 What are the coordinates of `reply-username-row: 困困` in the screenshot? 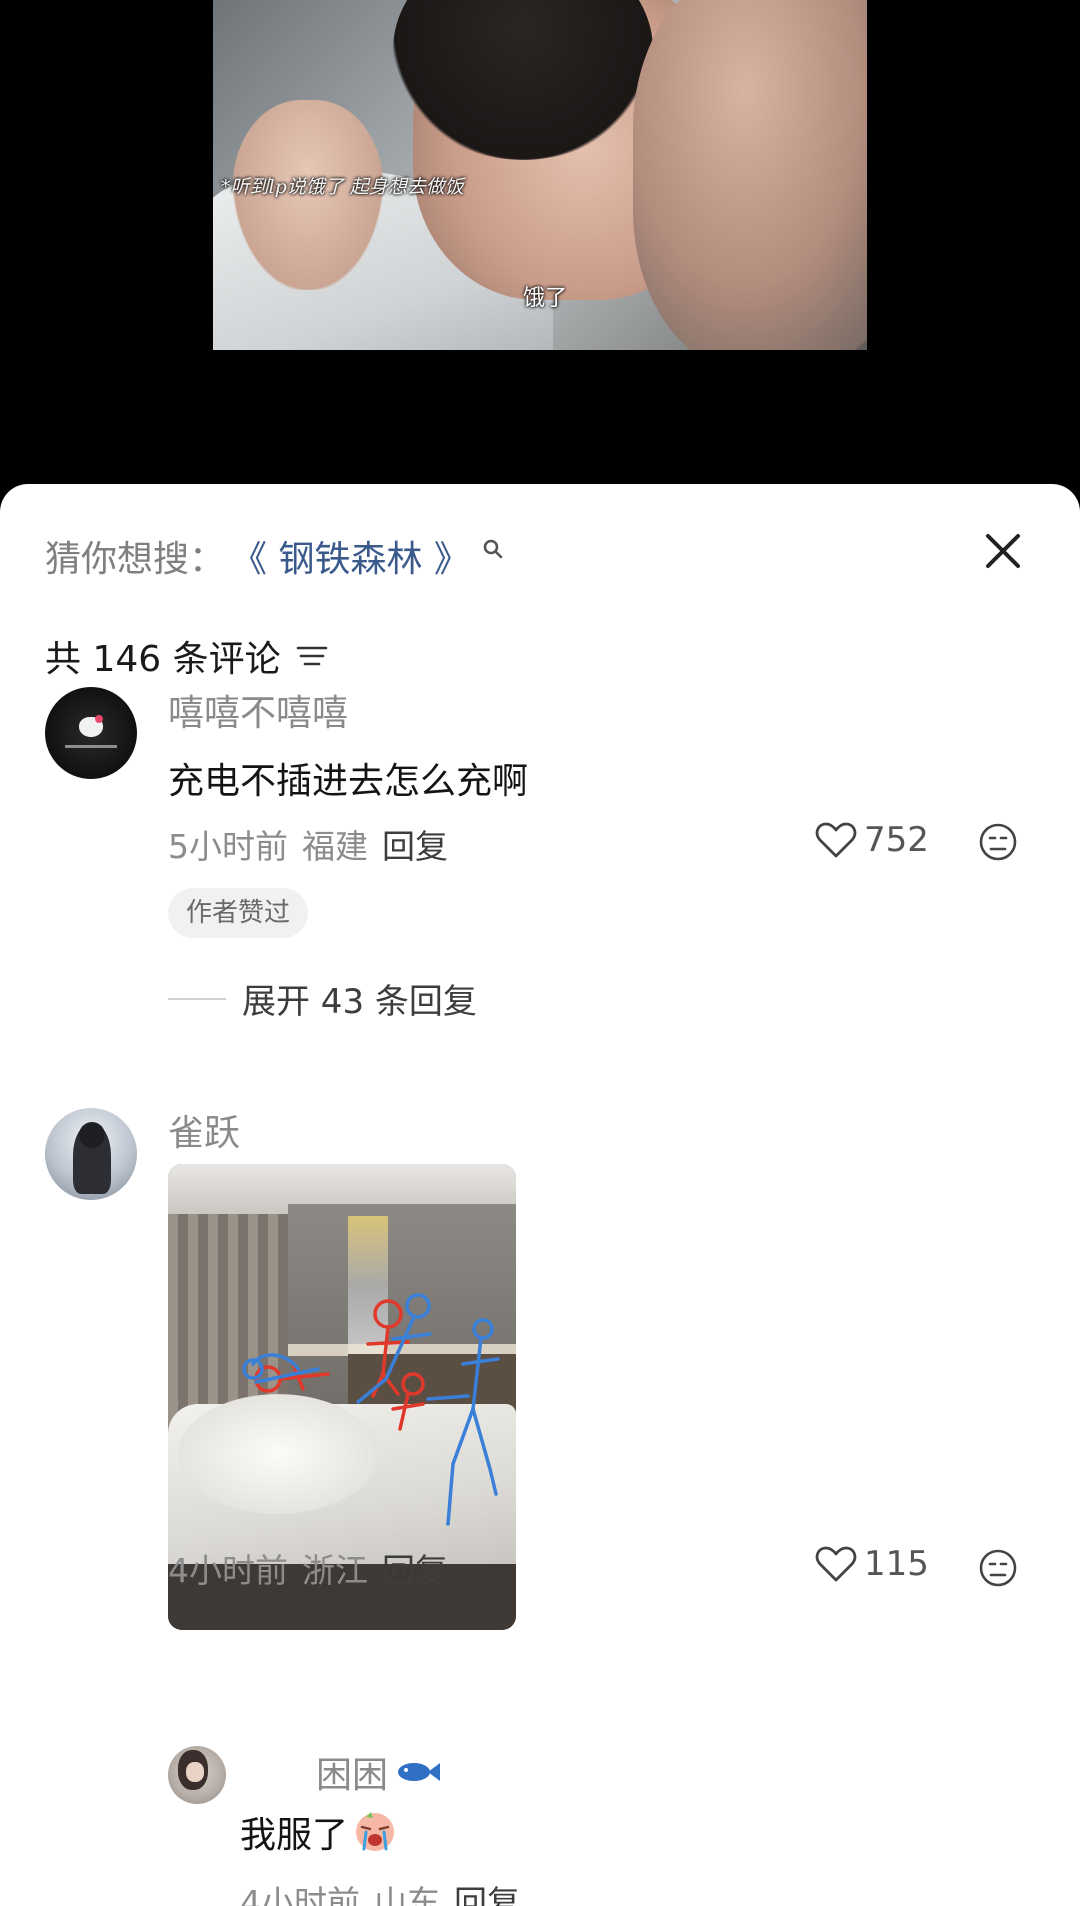 It's located at (379, 1772).